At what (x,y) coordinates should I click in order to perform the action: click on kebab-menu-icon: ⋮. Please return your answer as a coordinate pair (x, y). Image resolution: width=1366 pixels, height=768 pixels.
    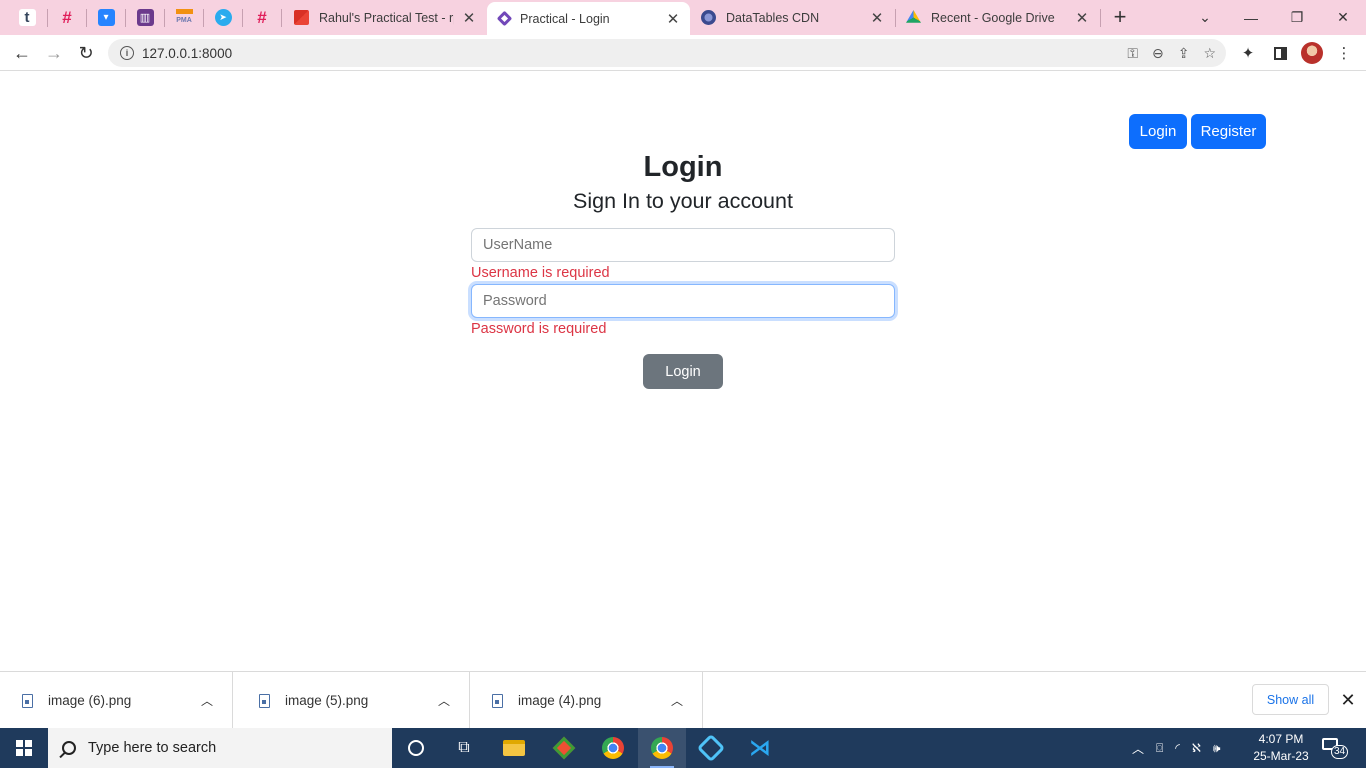
    Looking at the image, I should click on (1344, 53).